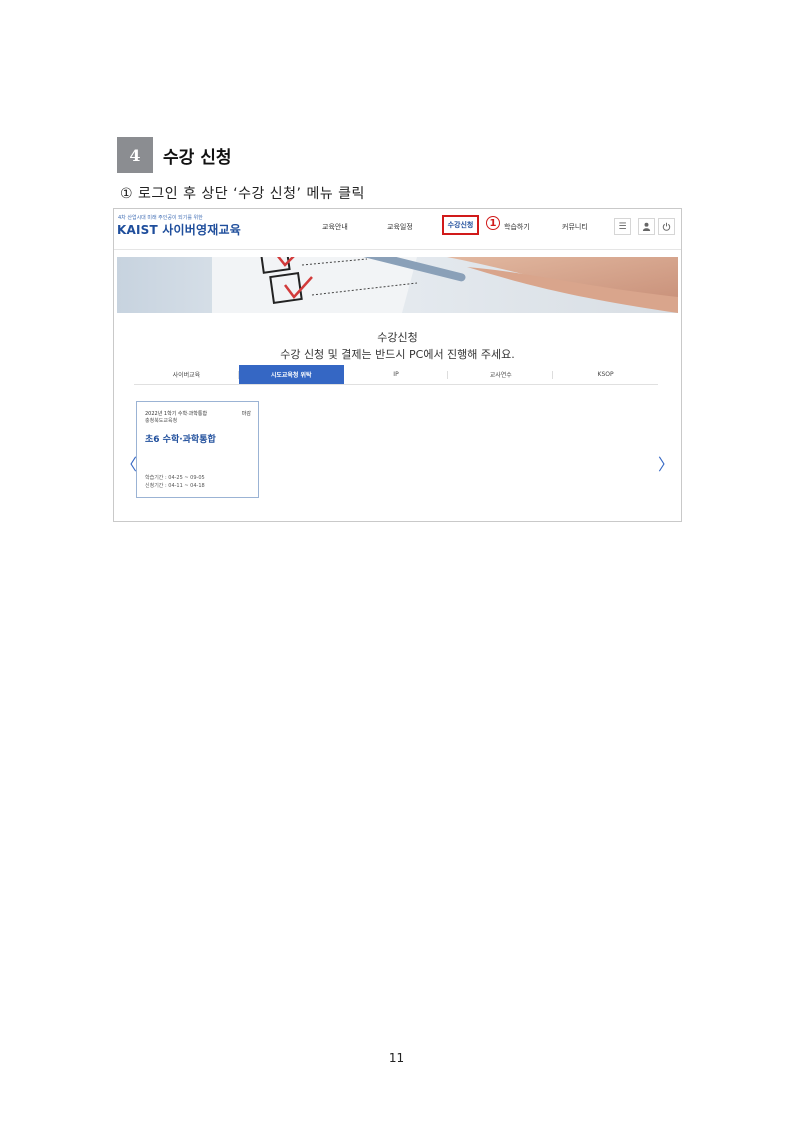 Image resolution: width=793 pixels, height=1121 pixels. What do you see at coordinates (161, 421) in the screenshot?
I see `course-organization: 충청북도교육청` at bounding box center [161, 421].